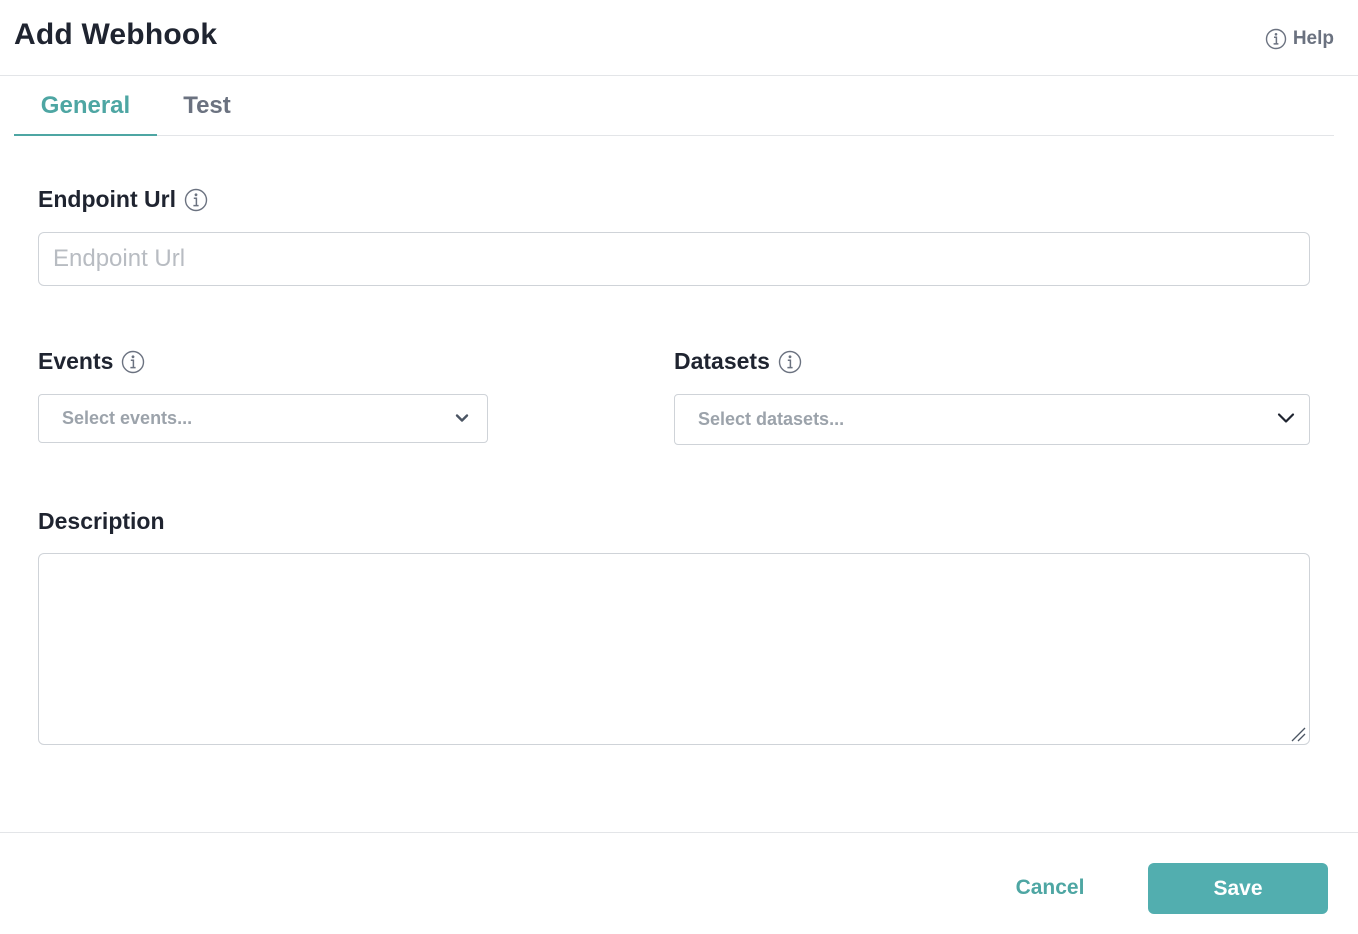 The image size is (1358, 934). Describe the element at coordinates (674, 106) in the screenshot. I see `tab-bar: General Test` at that location.